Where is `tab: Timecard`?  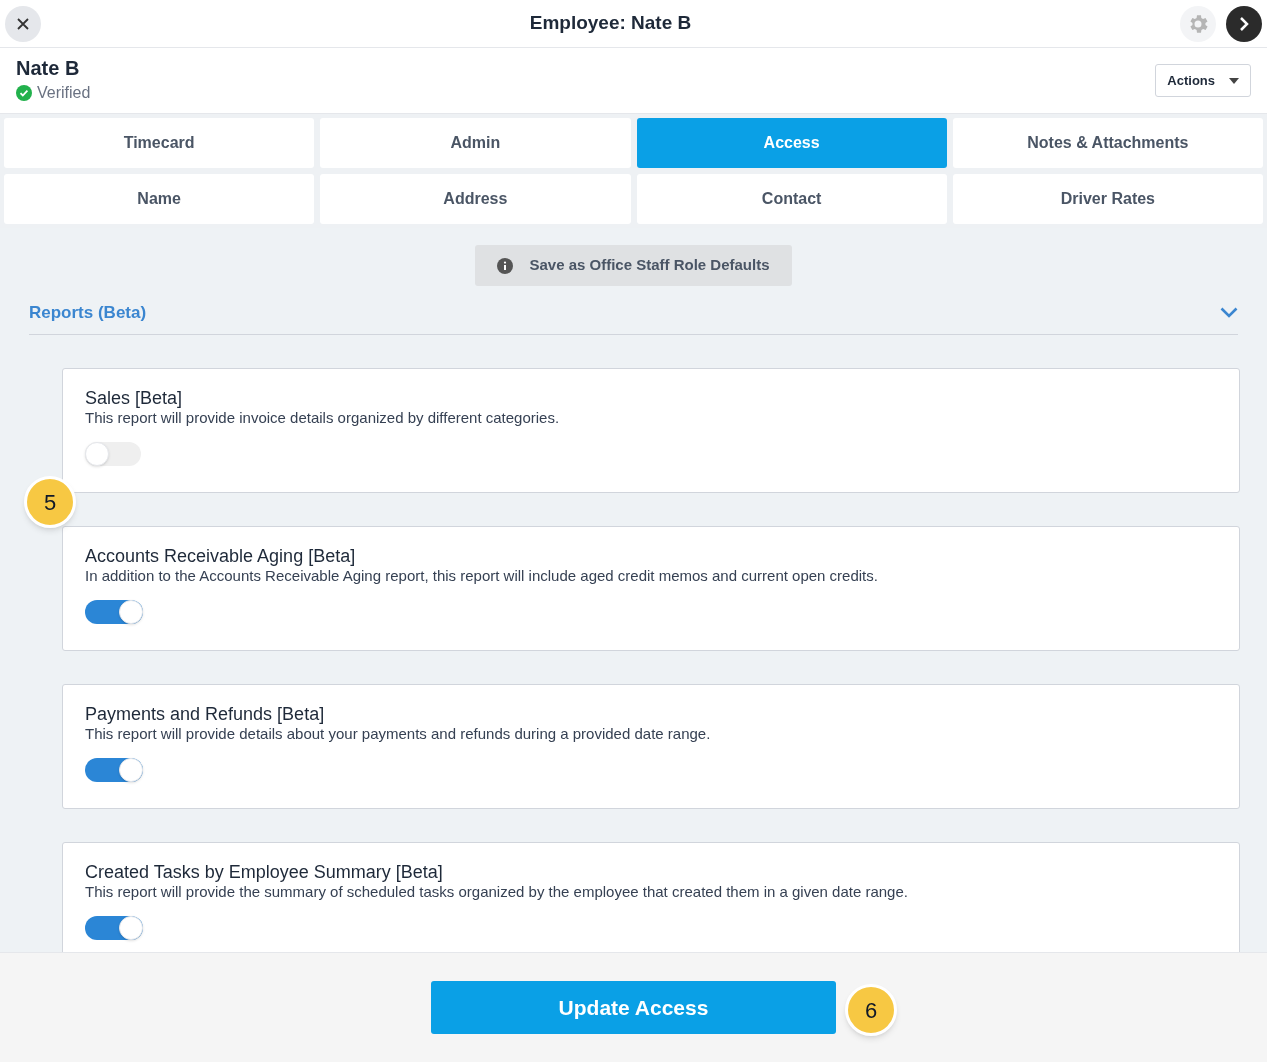 tab: Timecard is located at coordinates (159, 143).